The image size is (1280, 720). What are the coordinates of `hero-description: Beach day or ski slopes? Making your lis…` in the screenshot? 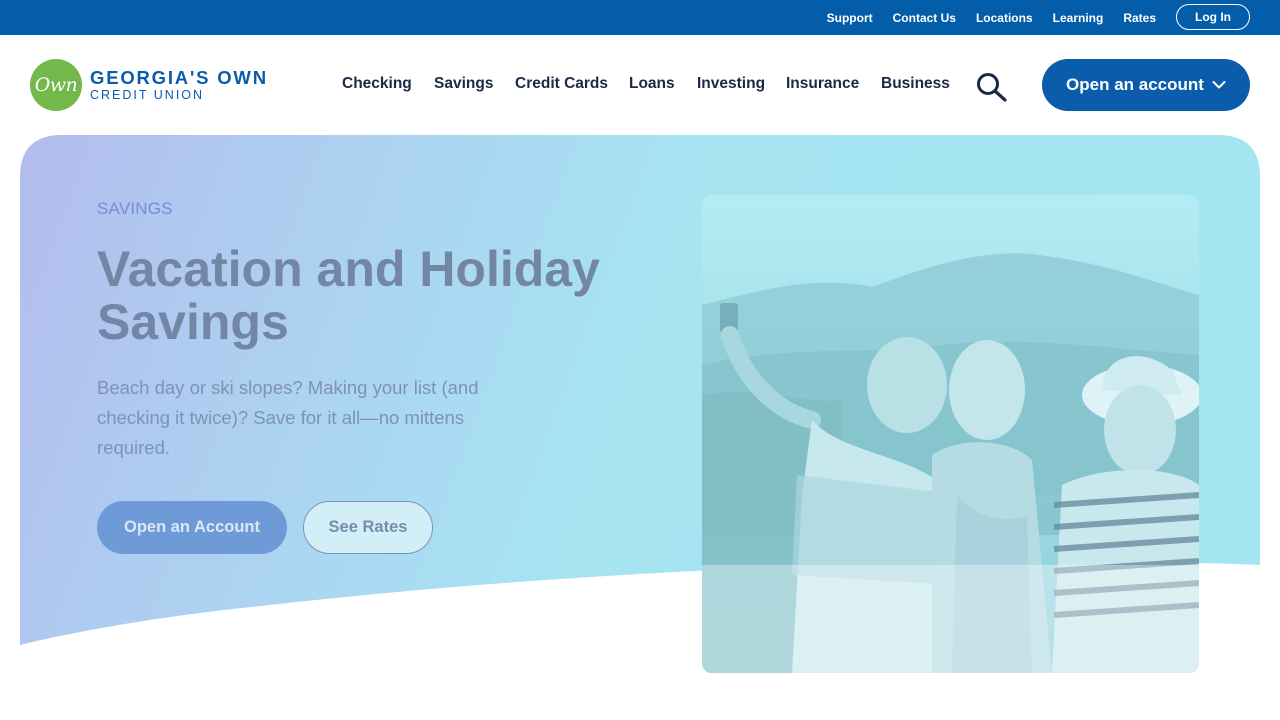 It's located at (288, 417).